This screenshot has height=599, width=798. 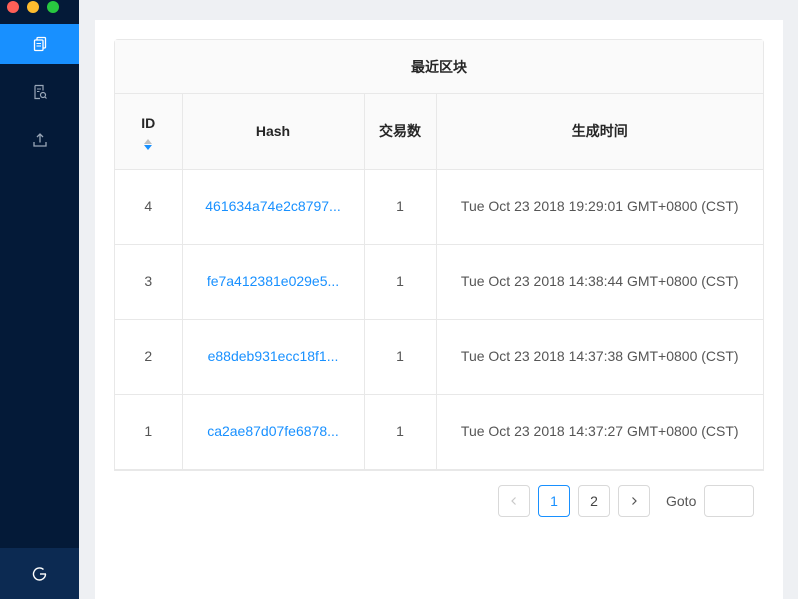 I want to click on search-document-icon, so click(x=40, y=92).